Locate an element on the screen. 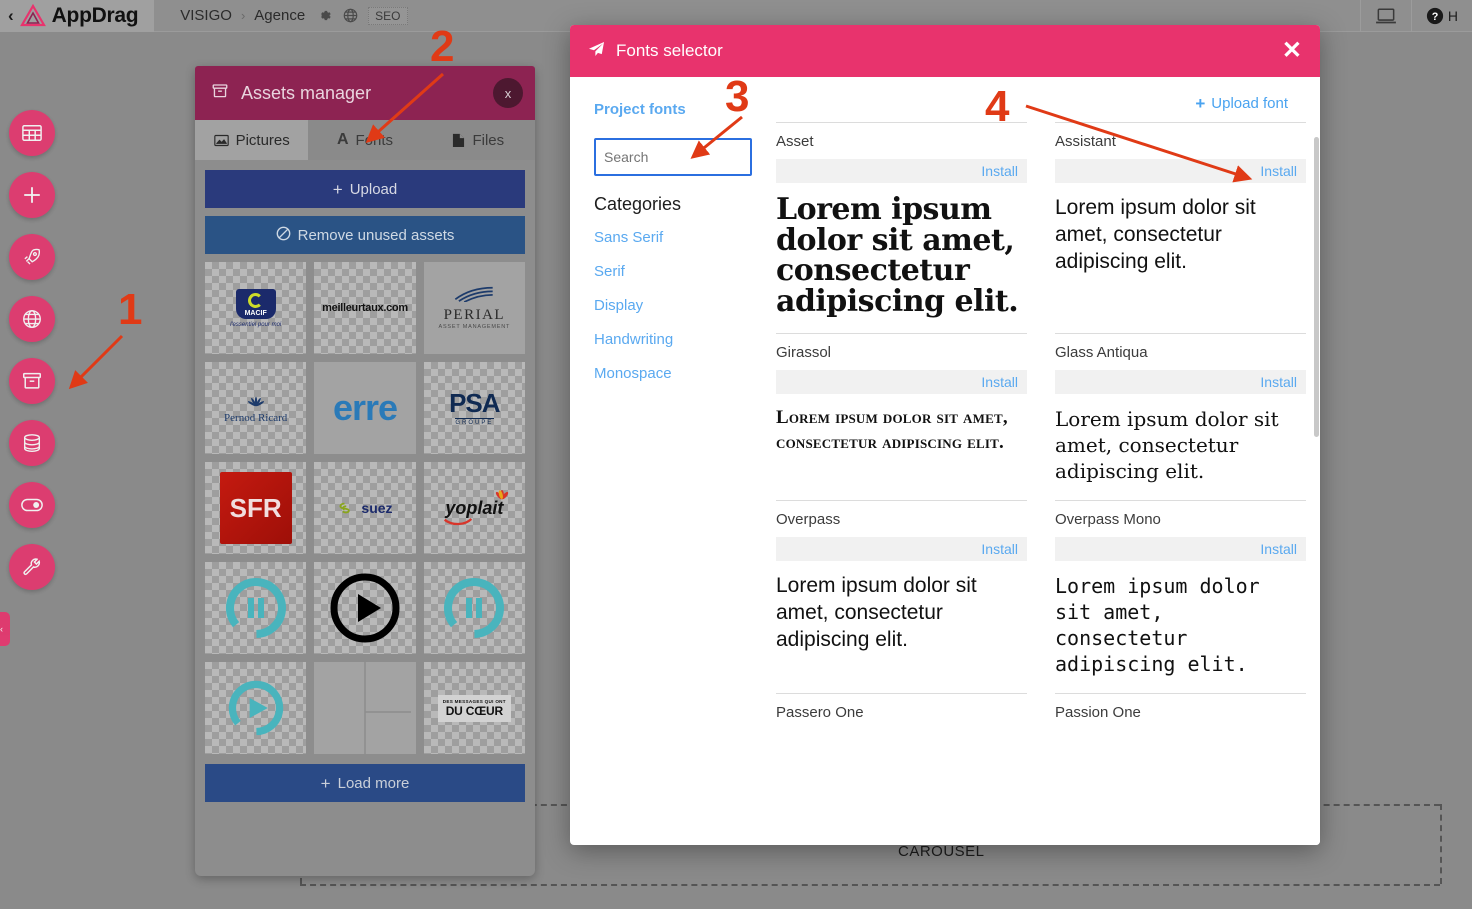  seo-badge: SEO is located at coordinates (388, 15).